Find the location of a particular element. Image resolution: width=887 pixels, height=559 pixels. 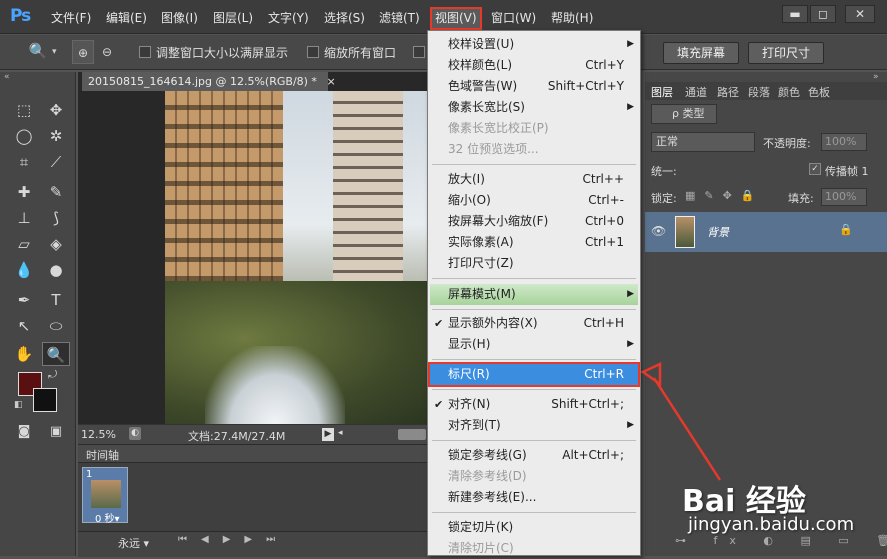

tool-preset-dropdown-icon: ▾ is located at coordinates (54, 52).